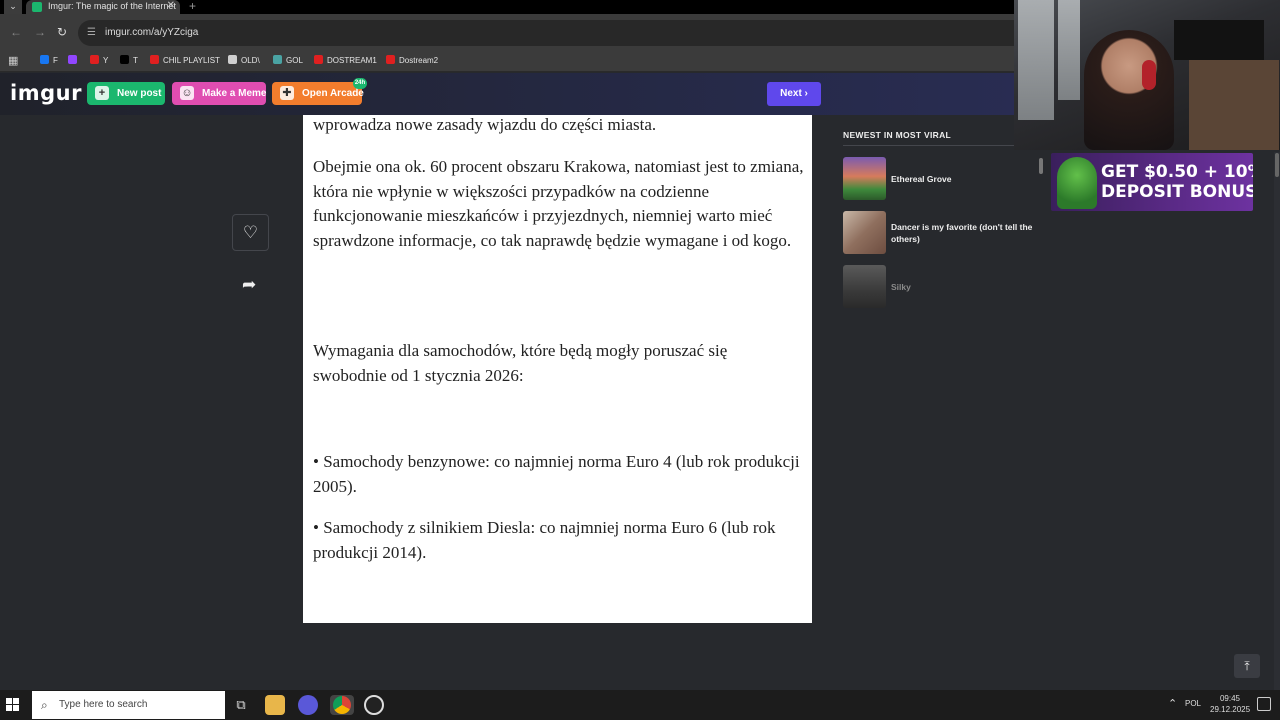  Describe the element at coordinates (1193, 703) in the screenshot. I see `input-language: POL` at that location.